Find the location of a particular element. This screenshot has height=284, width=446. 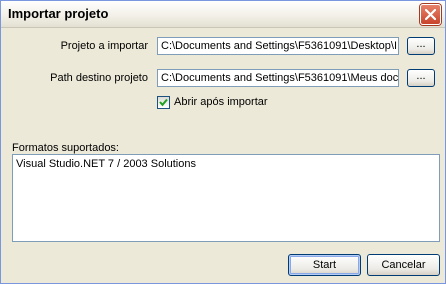

destination-path-label: Path destino projeto is located at coordinates (99, 78).